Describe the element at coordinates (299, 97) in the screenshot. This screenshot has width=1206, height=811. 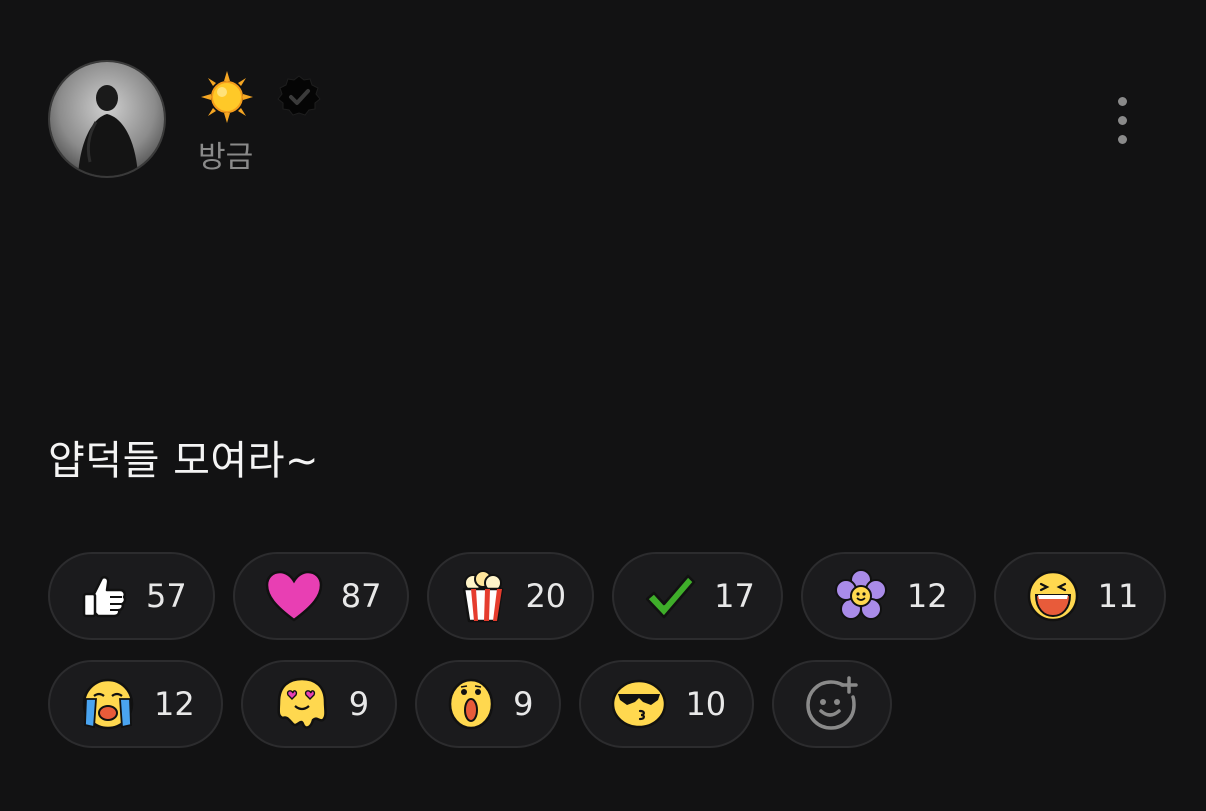
I see `verified-badge-icon` at that location.